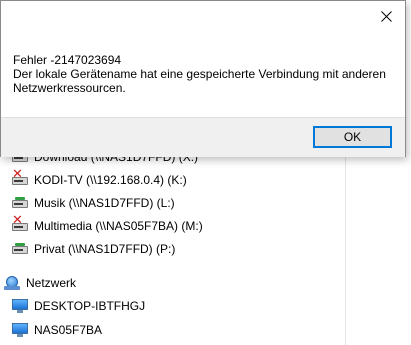  I want to click on tree-item-privat-drive: Privat (\\NAS1D7FFD) (P:), so click(93, 249).